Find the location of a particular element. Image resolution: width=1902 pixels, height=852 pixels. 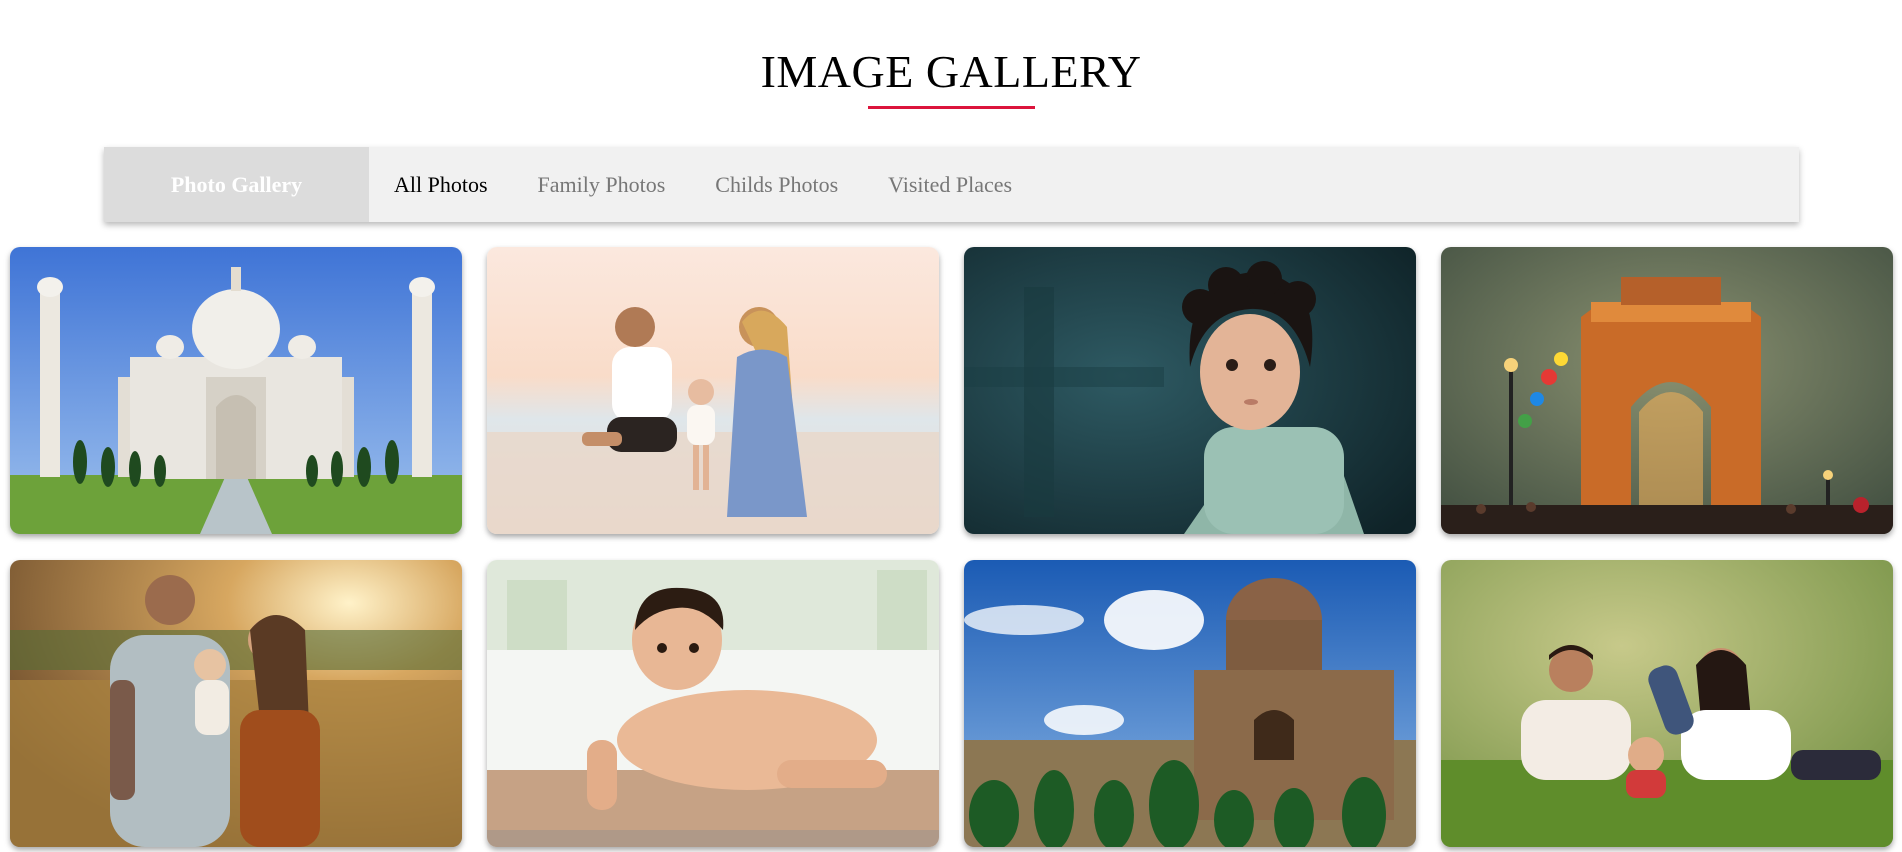

curly-boy-image is located at coordinates (1190, 390).